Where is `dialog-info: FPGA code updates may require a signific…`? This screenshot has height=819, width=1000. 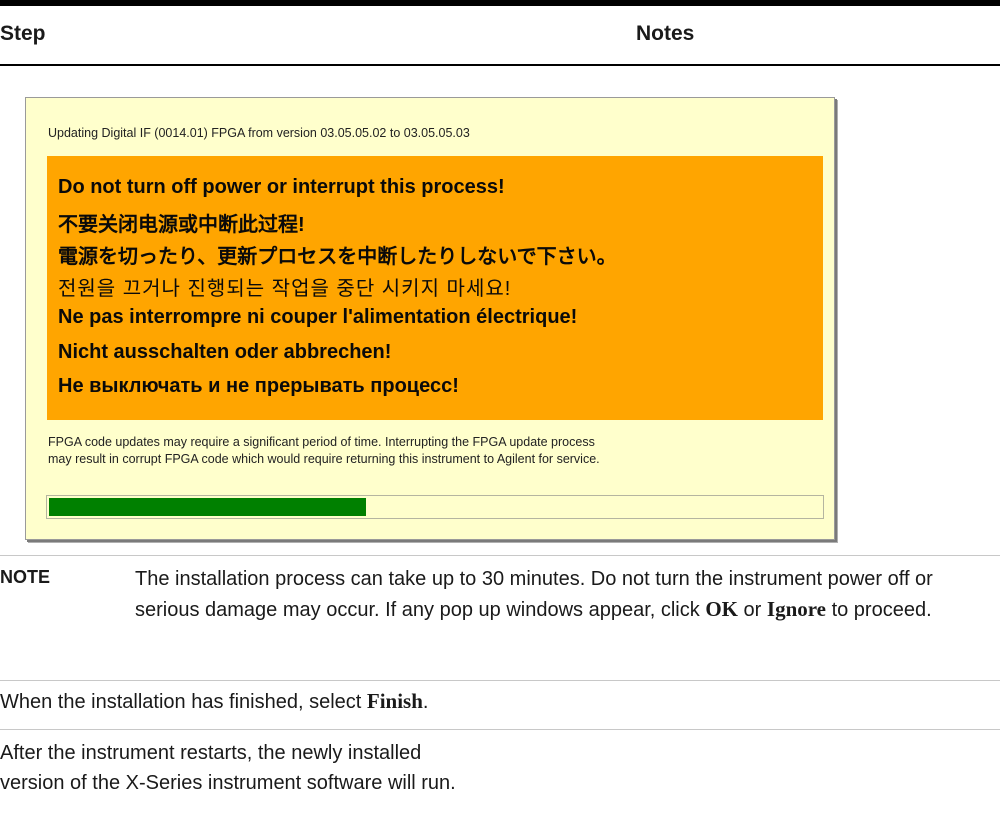
dialog-info: FPGA code updates may require a signific… is located at coordinates (433, 451).